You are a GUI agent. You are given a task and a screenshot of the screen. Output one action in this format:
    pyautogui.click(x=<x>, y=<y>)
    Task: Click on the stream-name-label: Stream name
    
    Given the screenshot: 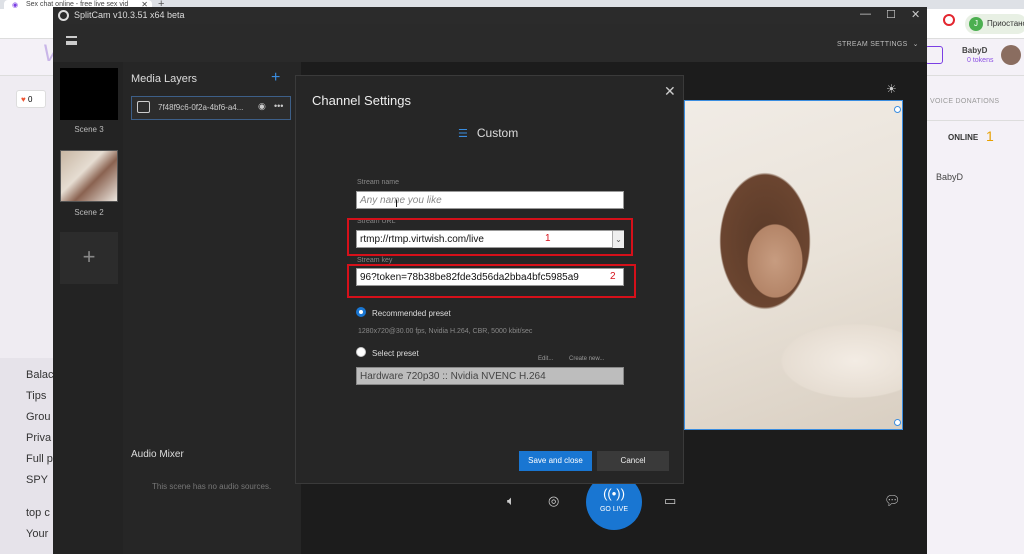 What is the action you would take?
    pyautogui.click(x=378, y=182)
    